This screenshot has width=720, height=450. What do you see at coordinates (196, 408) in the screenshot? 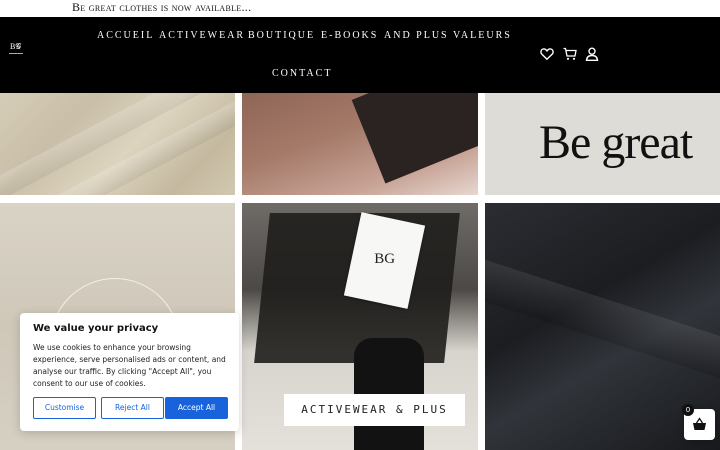
I see `accept-all-button: Accept All` at bounding box center [196, 408].